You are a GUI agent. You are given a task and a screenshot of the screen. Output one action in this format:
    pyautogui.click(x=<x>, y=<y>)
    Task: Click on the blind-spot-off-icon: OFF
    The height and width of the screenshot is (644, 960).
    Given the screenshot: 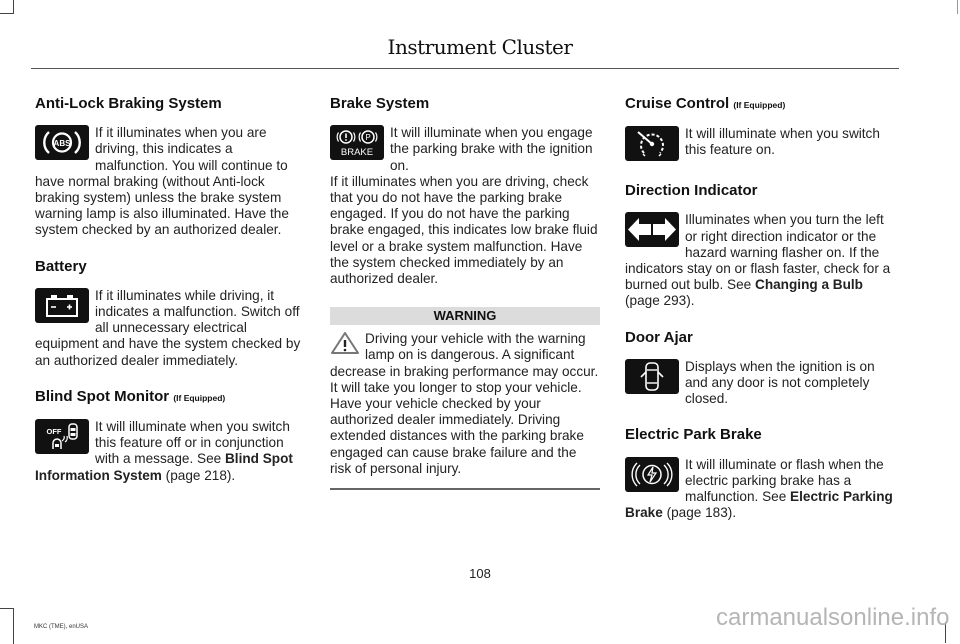 What is the action you would take?
    pyautogui.click(x=62, y=437)
    